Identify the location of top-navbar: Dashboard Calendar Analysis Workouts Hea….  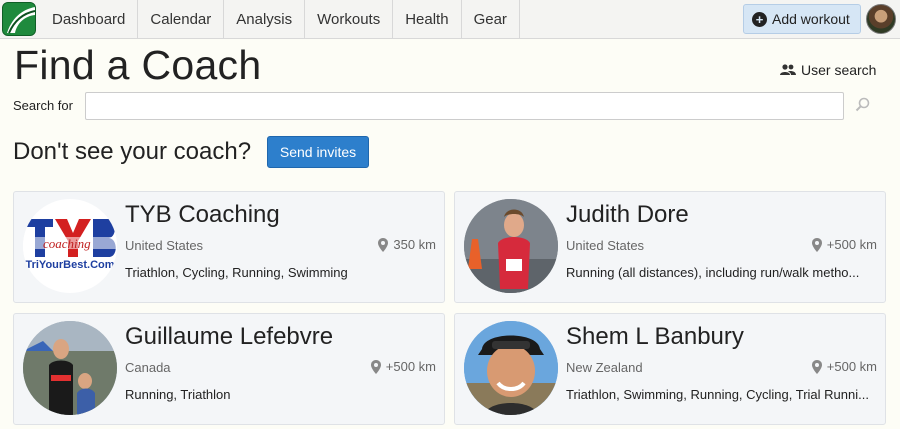
(450, 19).